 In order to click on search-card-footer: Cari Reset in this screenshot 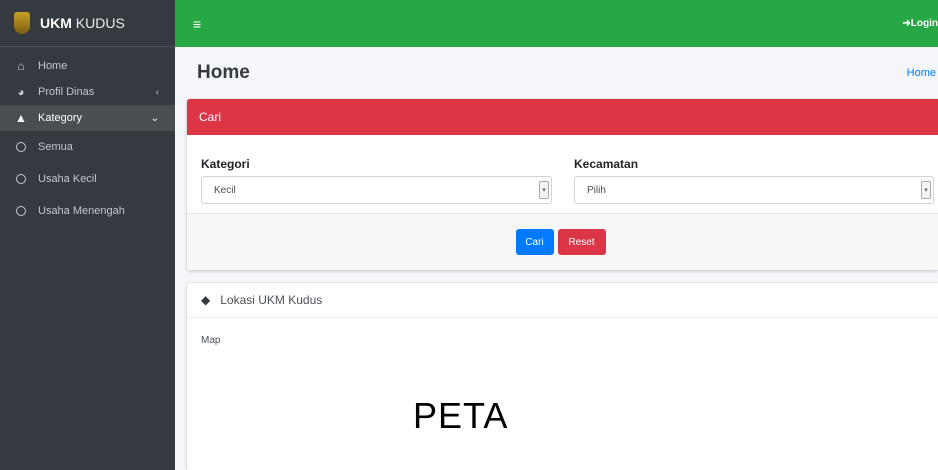, I will do `click(562, 241)`.